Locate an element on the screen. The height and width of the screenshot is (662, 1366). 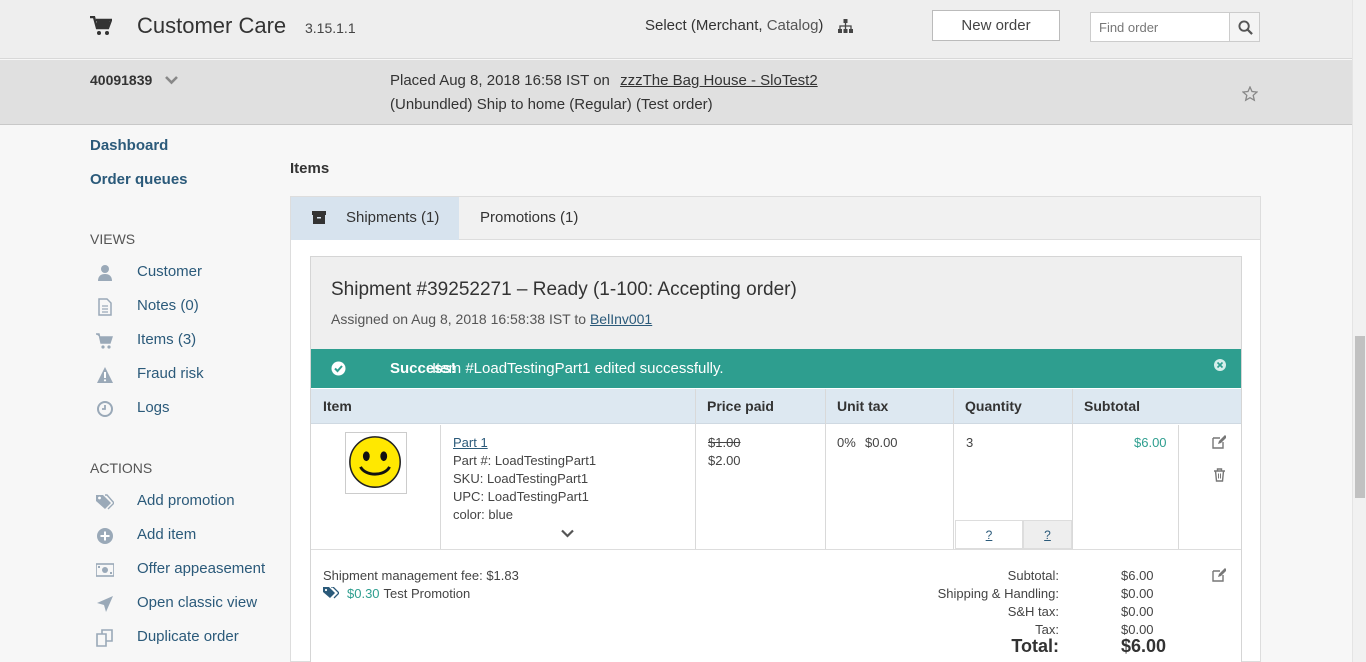
warning-icon is located at coordinates (105, 375).